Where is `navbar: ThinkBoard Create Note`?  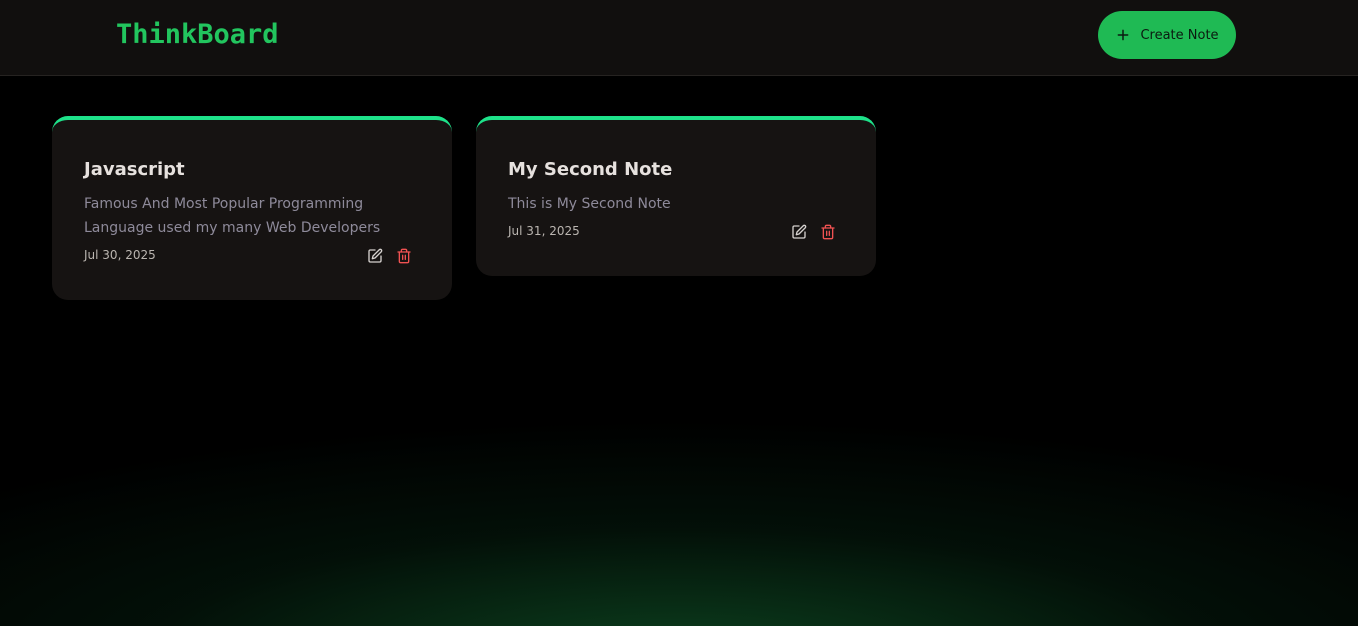
navbar: ThinkBoard Create Note is located at coordinates (679, 38).